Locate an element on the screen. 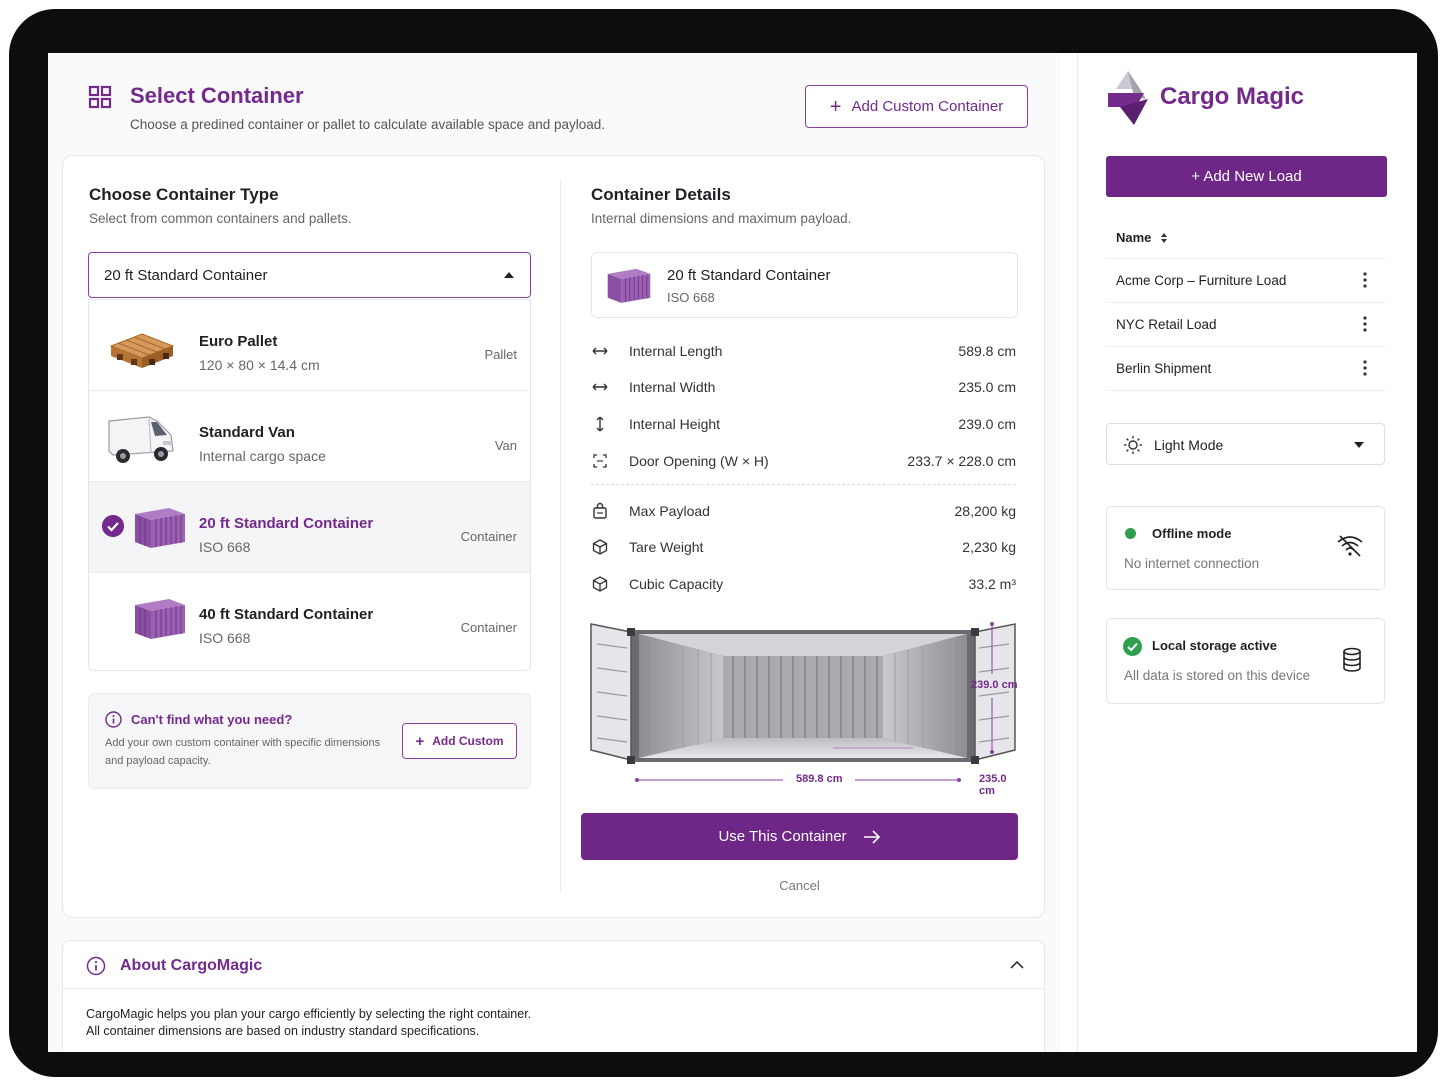 This screenshot has width=1448, height=1086. choose-title: Choose Container Type is located at coordinates (184, 194).